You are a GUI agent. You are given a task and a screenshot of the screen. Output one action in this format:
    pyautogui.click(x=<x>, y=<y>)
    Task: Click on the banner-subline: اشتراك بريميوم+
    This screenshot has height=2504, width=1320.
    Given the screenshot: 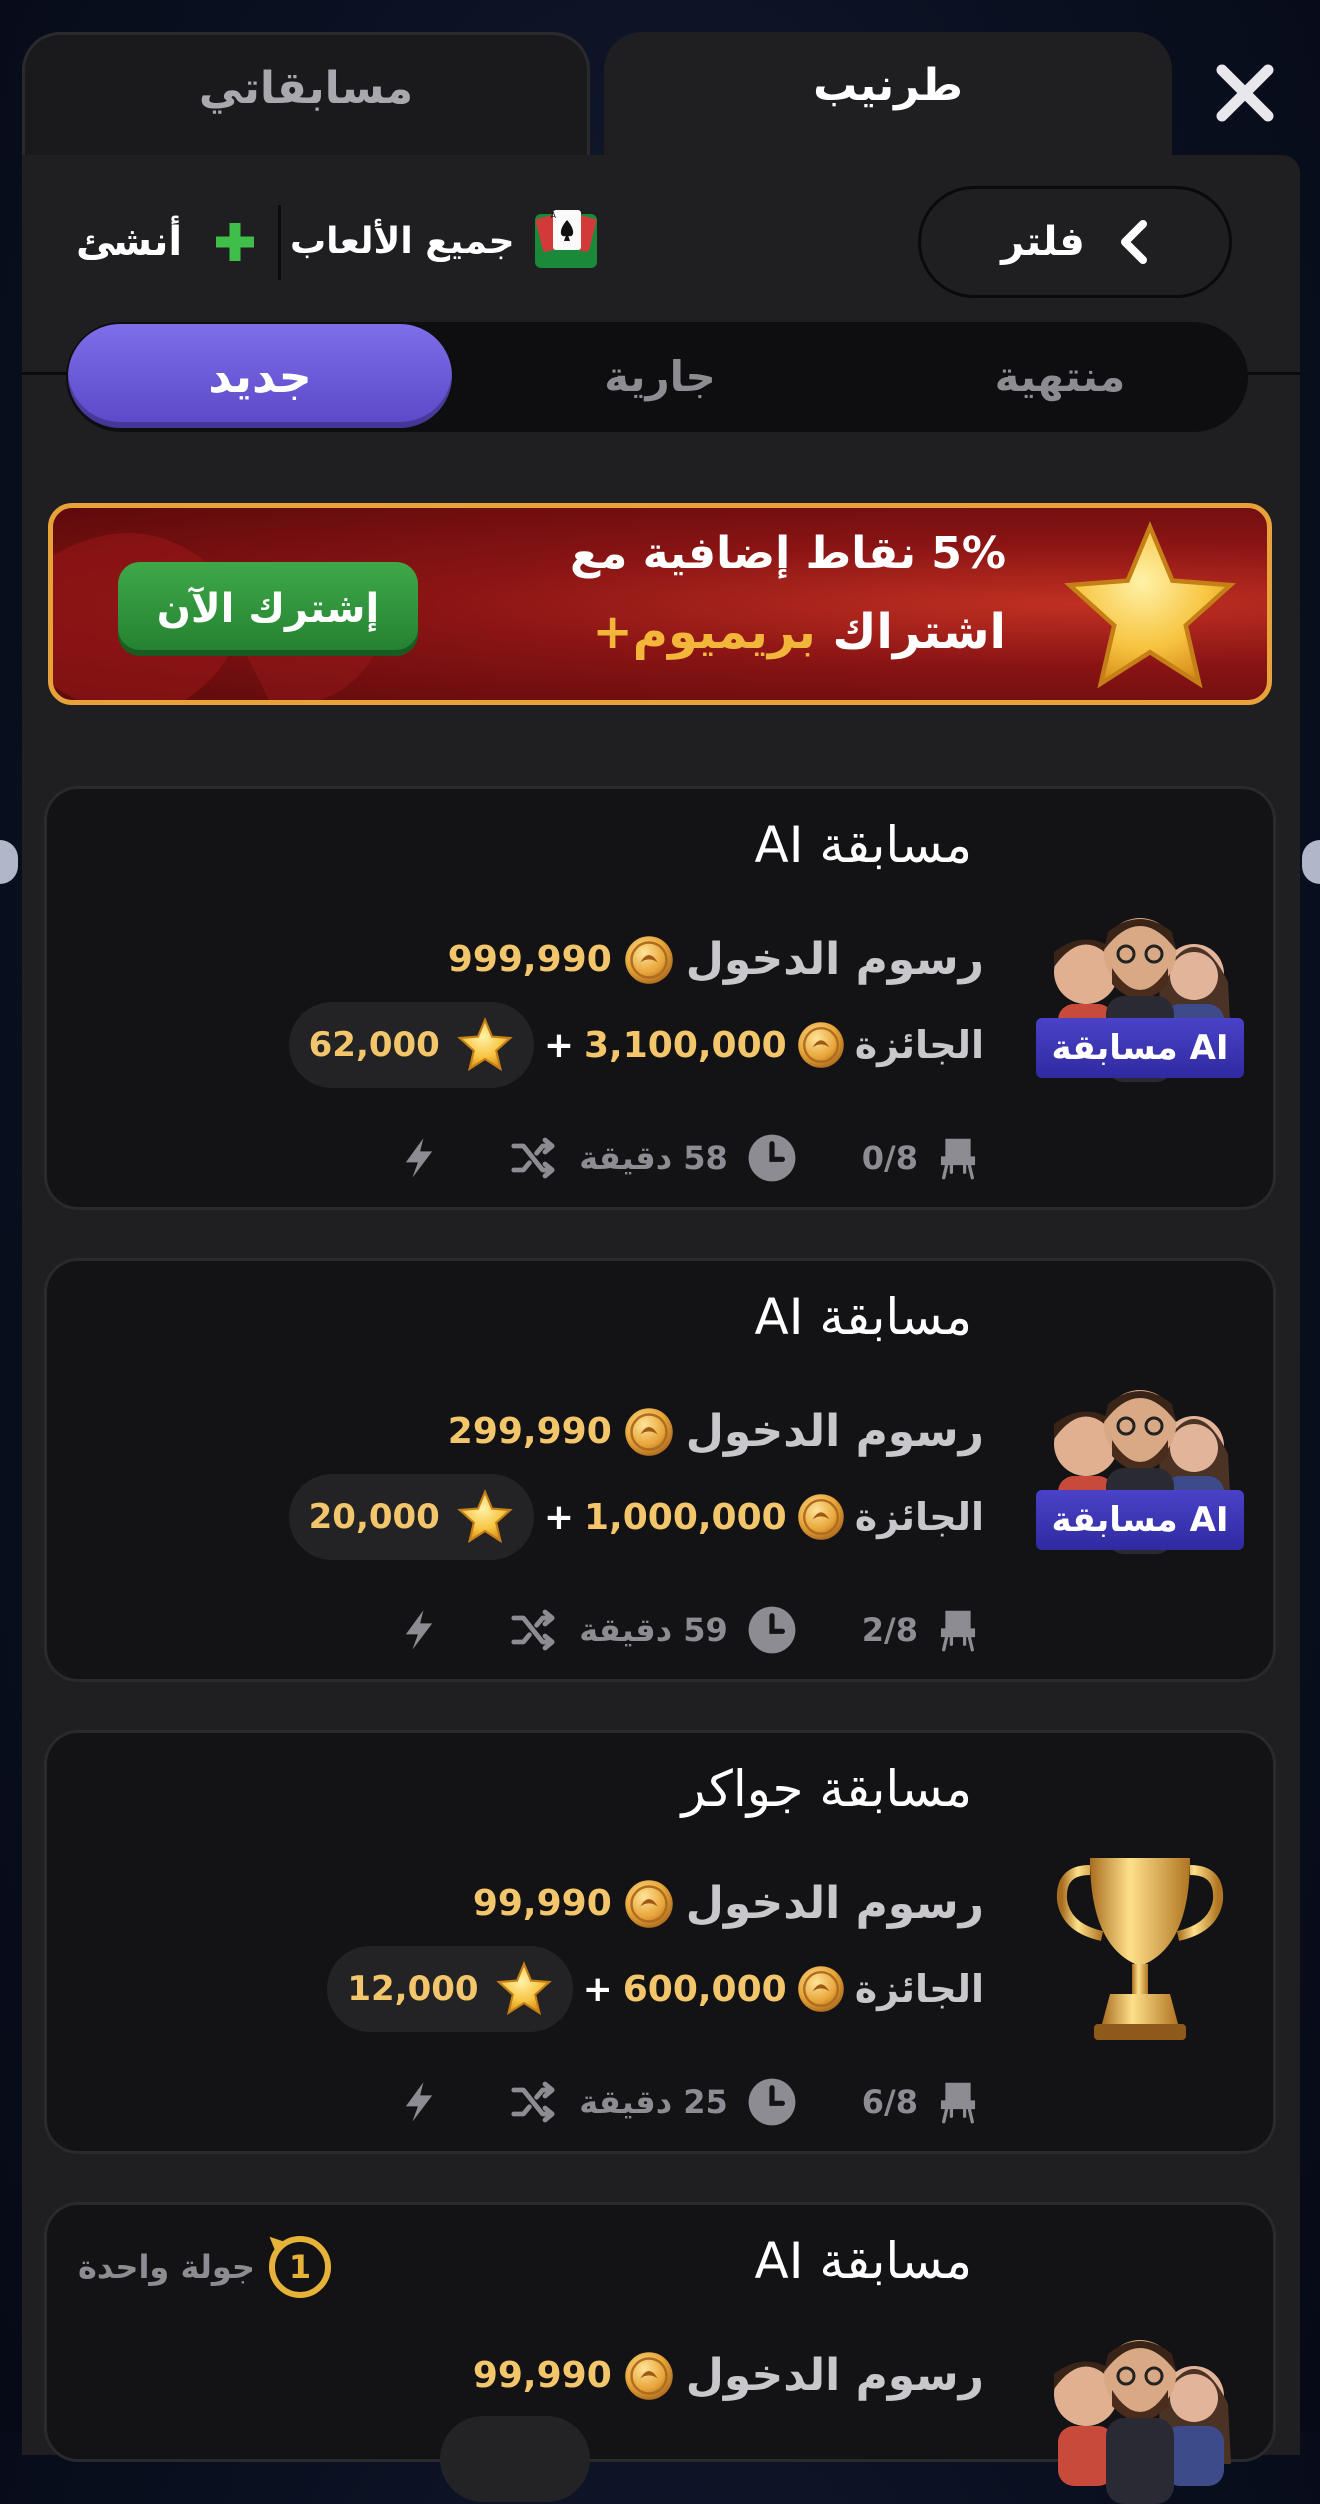 What is the action you would take?
    pyautogui.click(x=763, y=632)
    